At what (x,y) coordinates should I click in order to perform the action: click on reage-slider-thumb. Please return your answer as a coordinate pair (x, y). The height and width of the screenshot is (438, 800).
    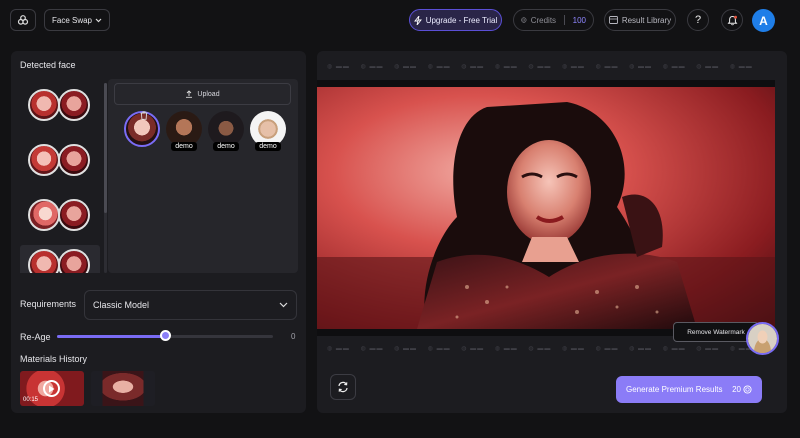
    Looking at the image, I should click on (165, 335).